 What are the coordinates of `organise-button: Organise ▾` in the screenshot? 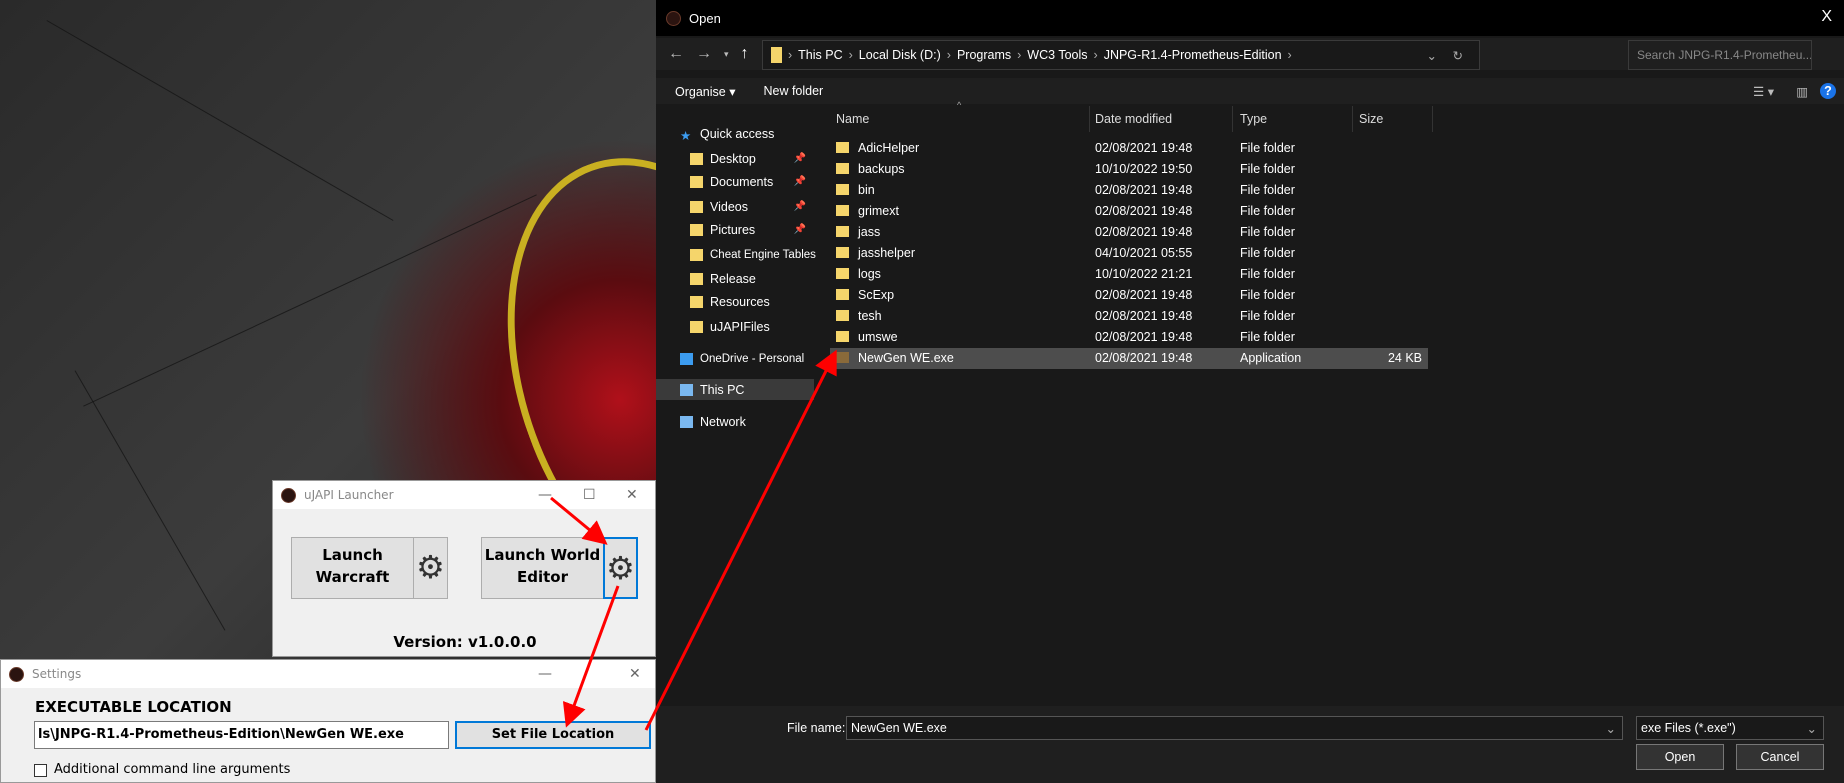 It's located at (705, 91).